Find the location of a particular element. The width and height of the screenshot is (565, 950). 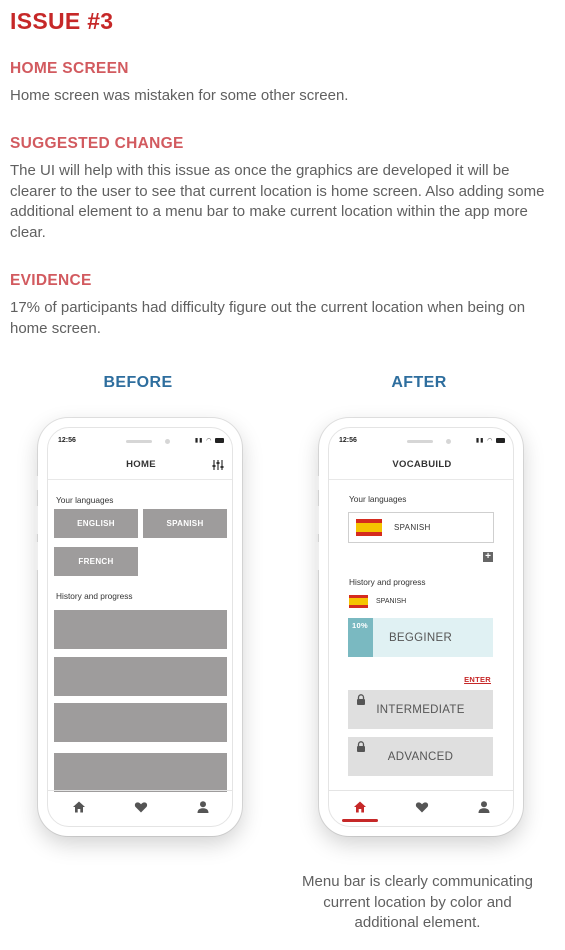

header-title: VOCABUILD is located at coordinates (422, 464).